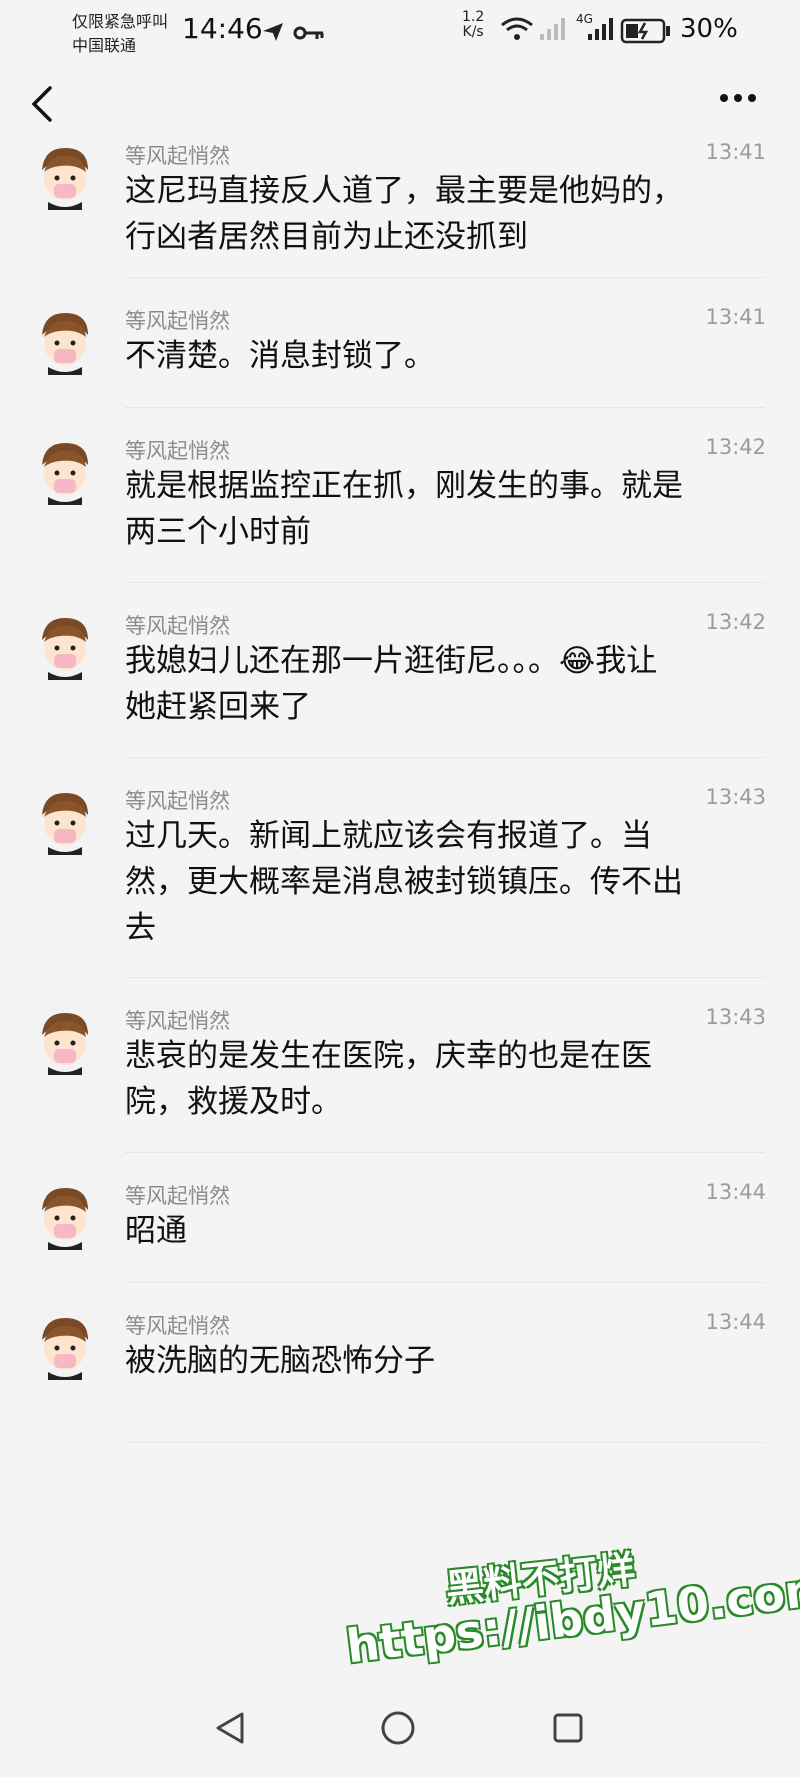 Image resolution: width=800 pixels, height=1777 pixels. What do you see at coordinates (391, 661) in the screenshot?
I see `message-line: 我媳妇儿还在那一片逛街尼。。。😂我让` at bounding box center [391, 661].